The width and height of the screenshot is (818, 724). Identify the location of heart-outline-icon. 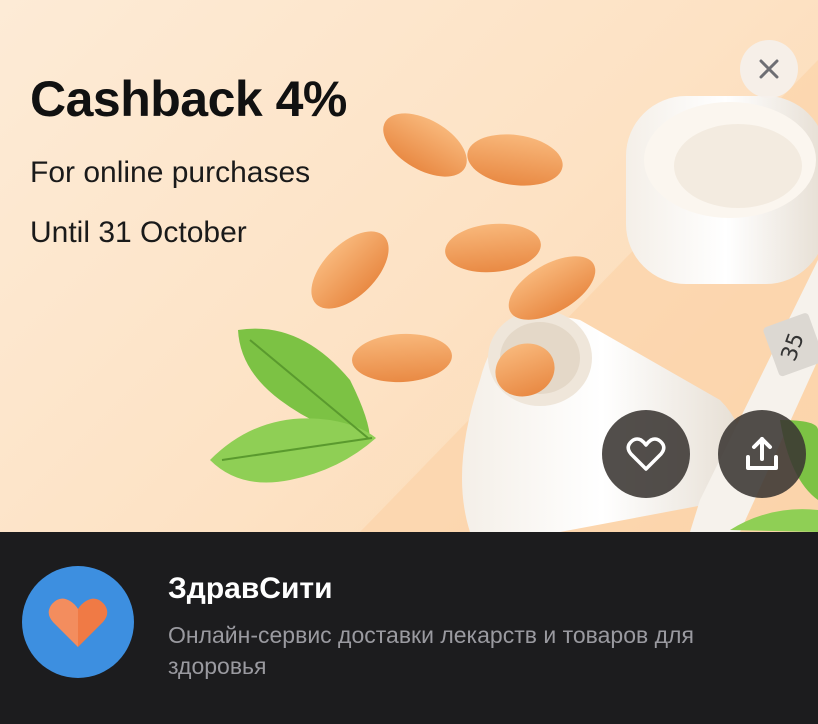
(646, 454).